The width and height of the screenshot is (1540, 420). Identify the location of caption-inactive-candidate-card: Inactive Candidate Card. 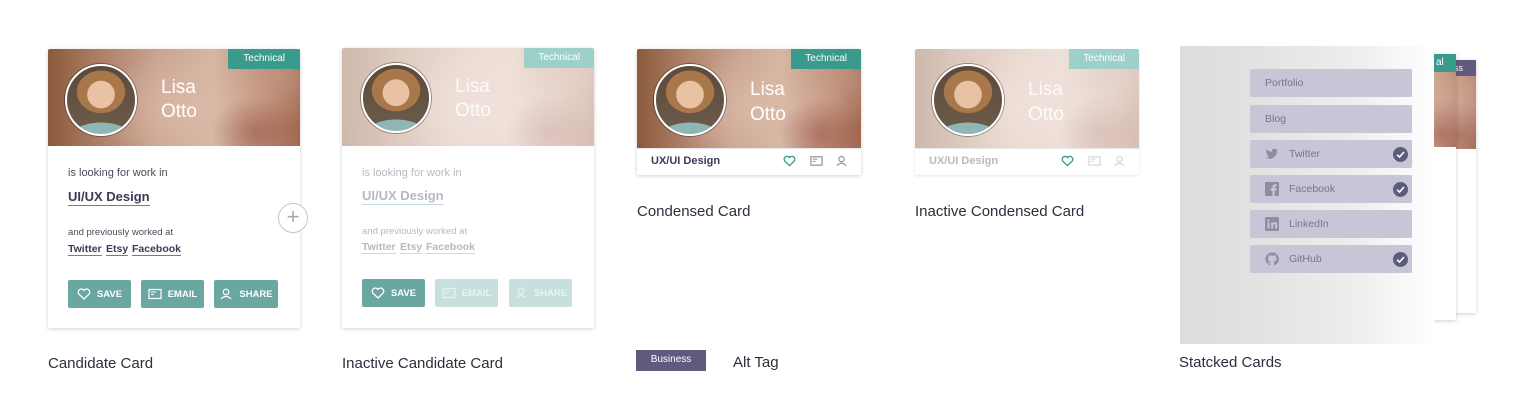
(422, 363).